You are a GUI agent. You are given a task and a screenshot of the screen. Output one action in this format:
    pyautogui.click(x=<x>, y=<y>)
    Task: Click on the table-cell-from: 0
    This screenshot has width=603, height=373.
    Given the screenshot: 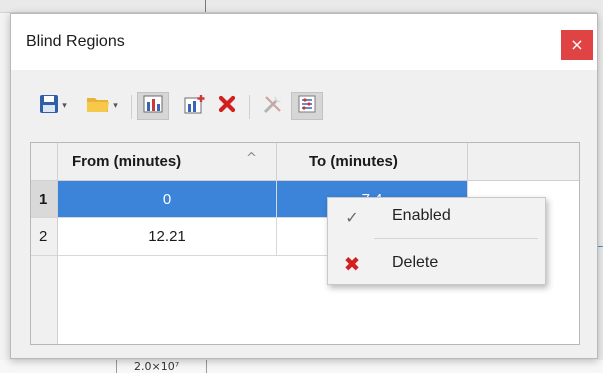 What is the action you would take?
    pyautogui.click(x=167, y=199)
    